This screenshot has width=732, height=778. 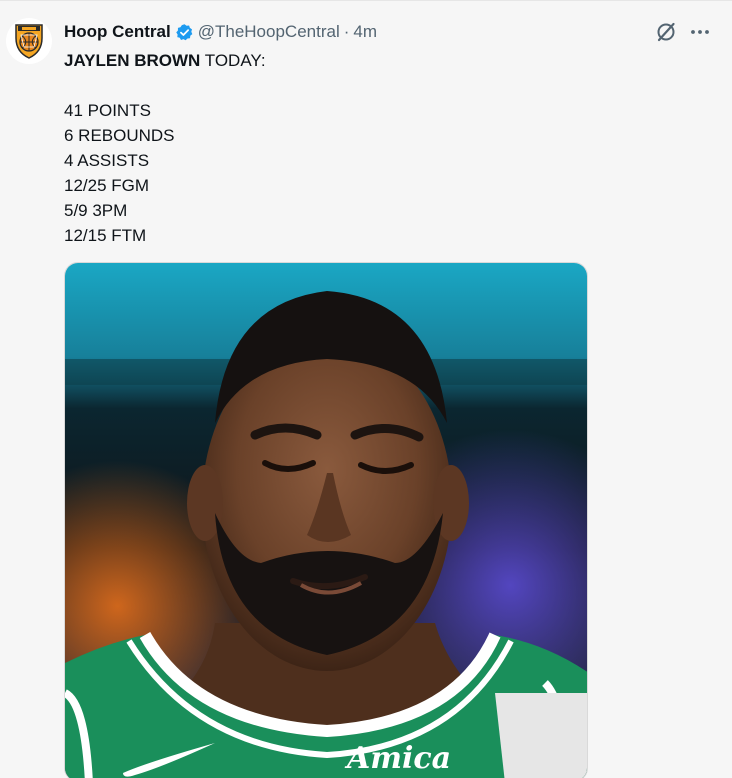 I want to click on author-handle: @TheHoopCentral, so click(x=269, y=32).